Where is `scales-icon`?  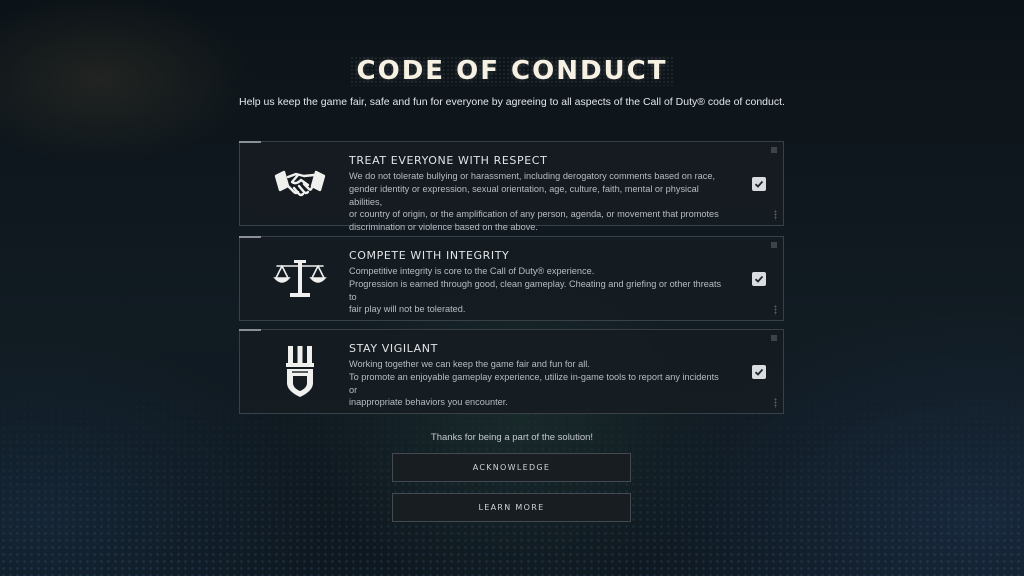 scales-icon is located at coordinates (300, 278).